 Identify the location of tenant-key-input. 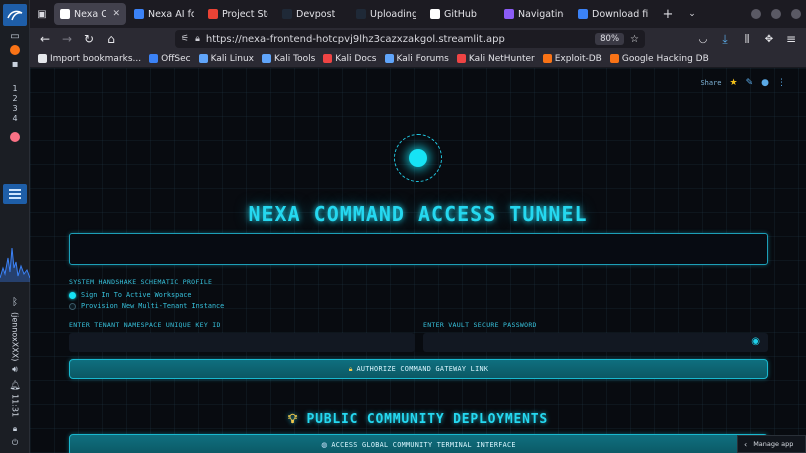
(242, 342).